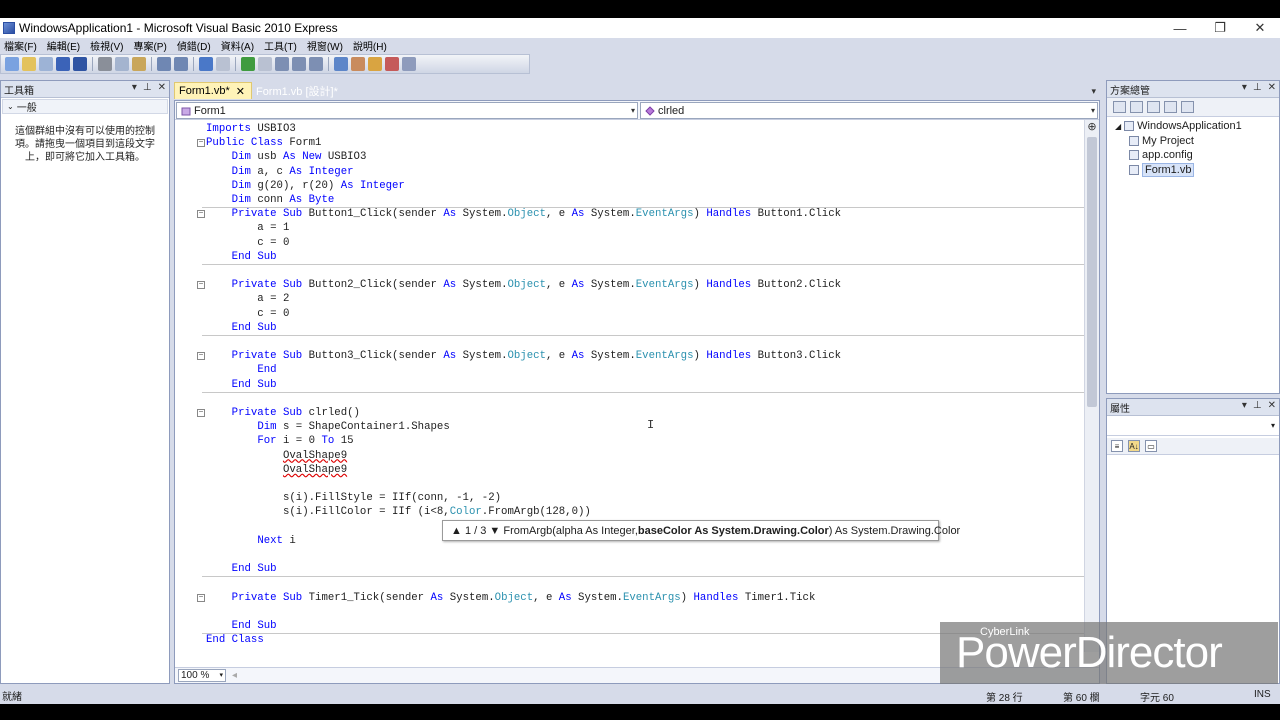 This screenshot has height=720, width=1280. Describe the element at coordinates (80, 64) in the screenshot. I see `save-all-icon` at that location.